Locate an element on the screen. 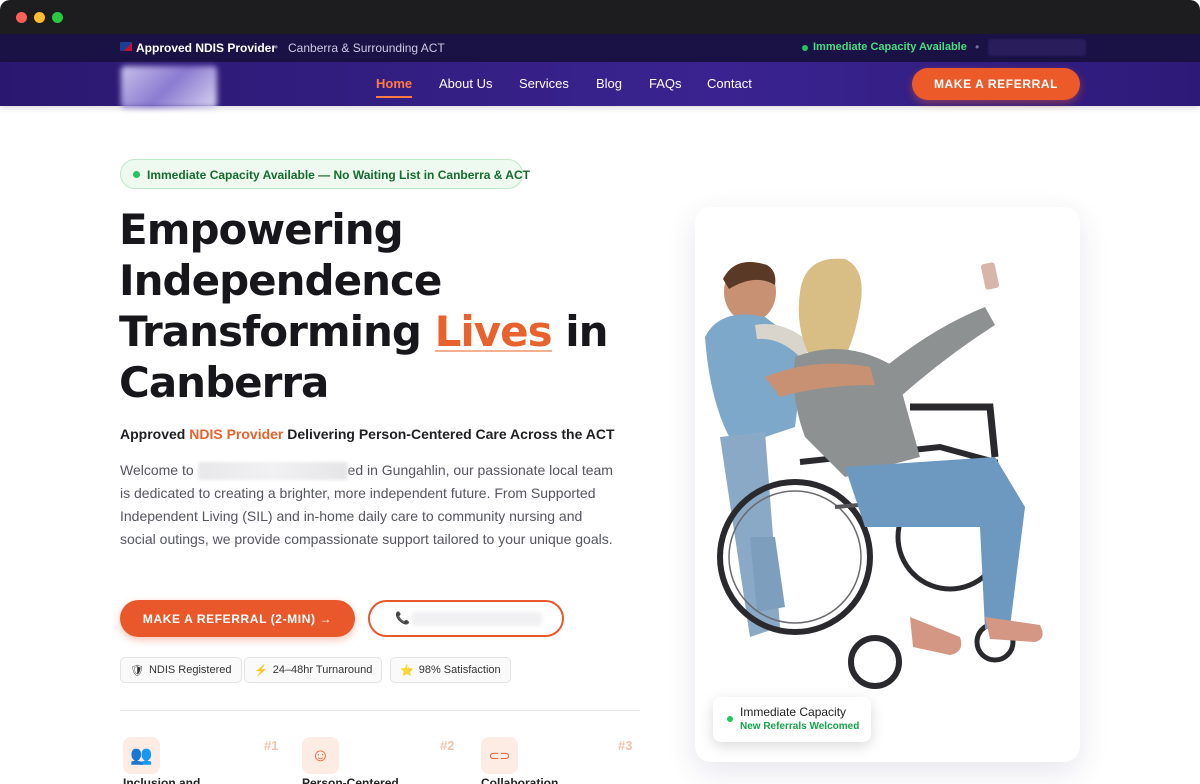  badge-satisfaction: ⭐ 98% Satisfaction is located at coordinates (450, 670).